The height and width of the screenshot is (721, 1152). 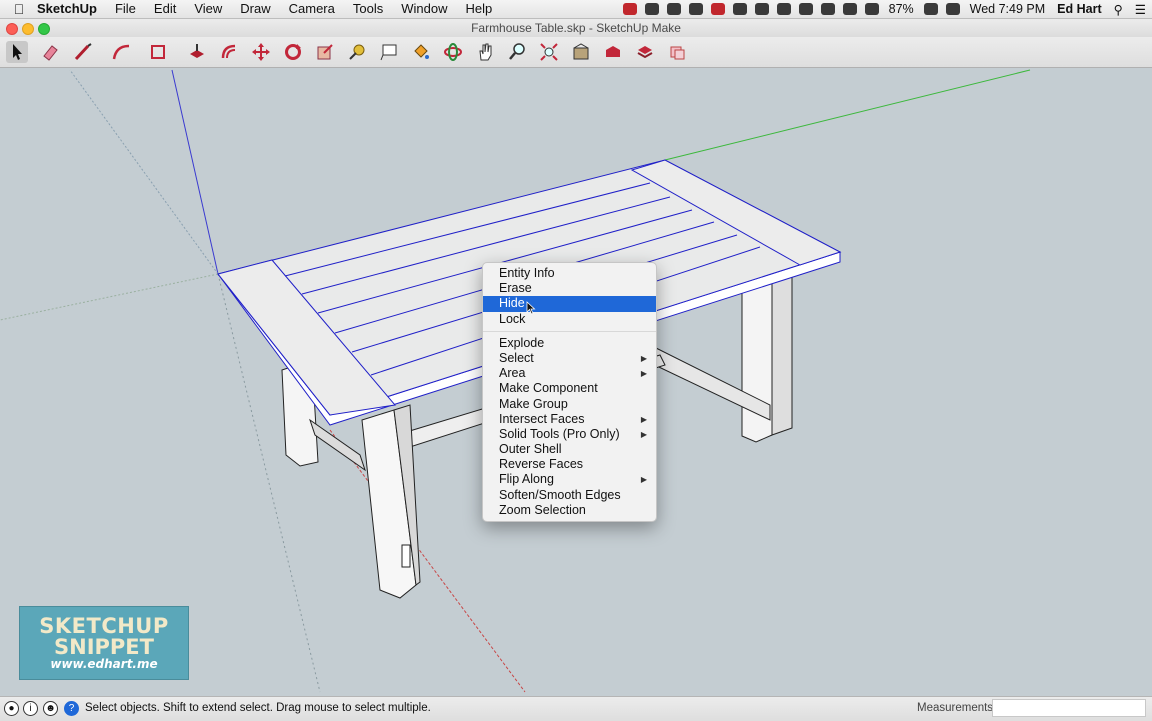 What do you see at coordinates (901, 9) in the screenshot?
I see `battery-percentage: 87%` at bounding box center [901, 9].